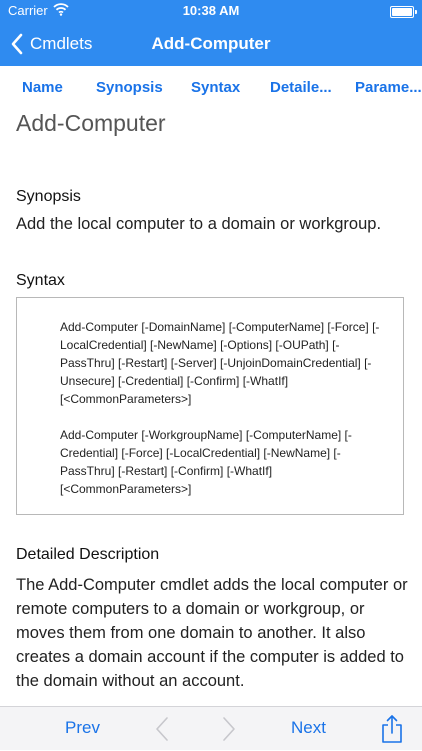 Image resolution: width=422 pixels, height=751 pixels. I want to click on prev-button: Prev, so click(82, 729).